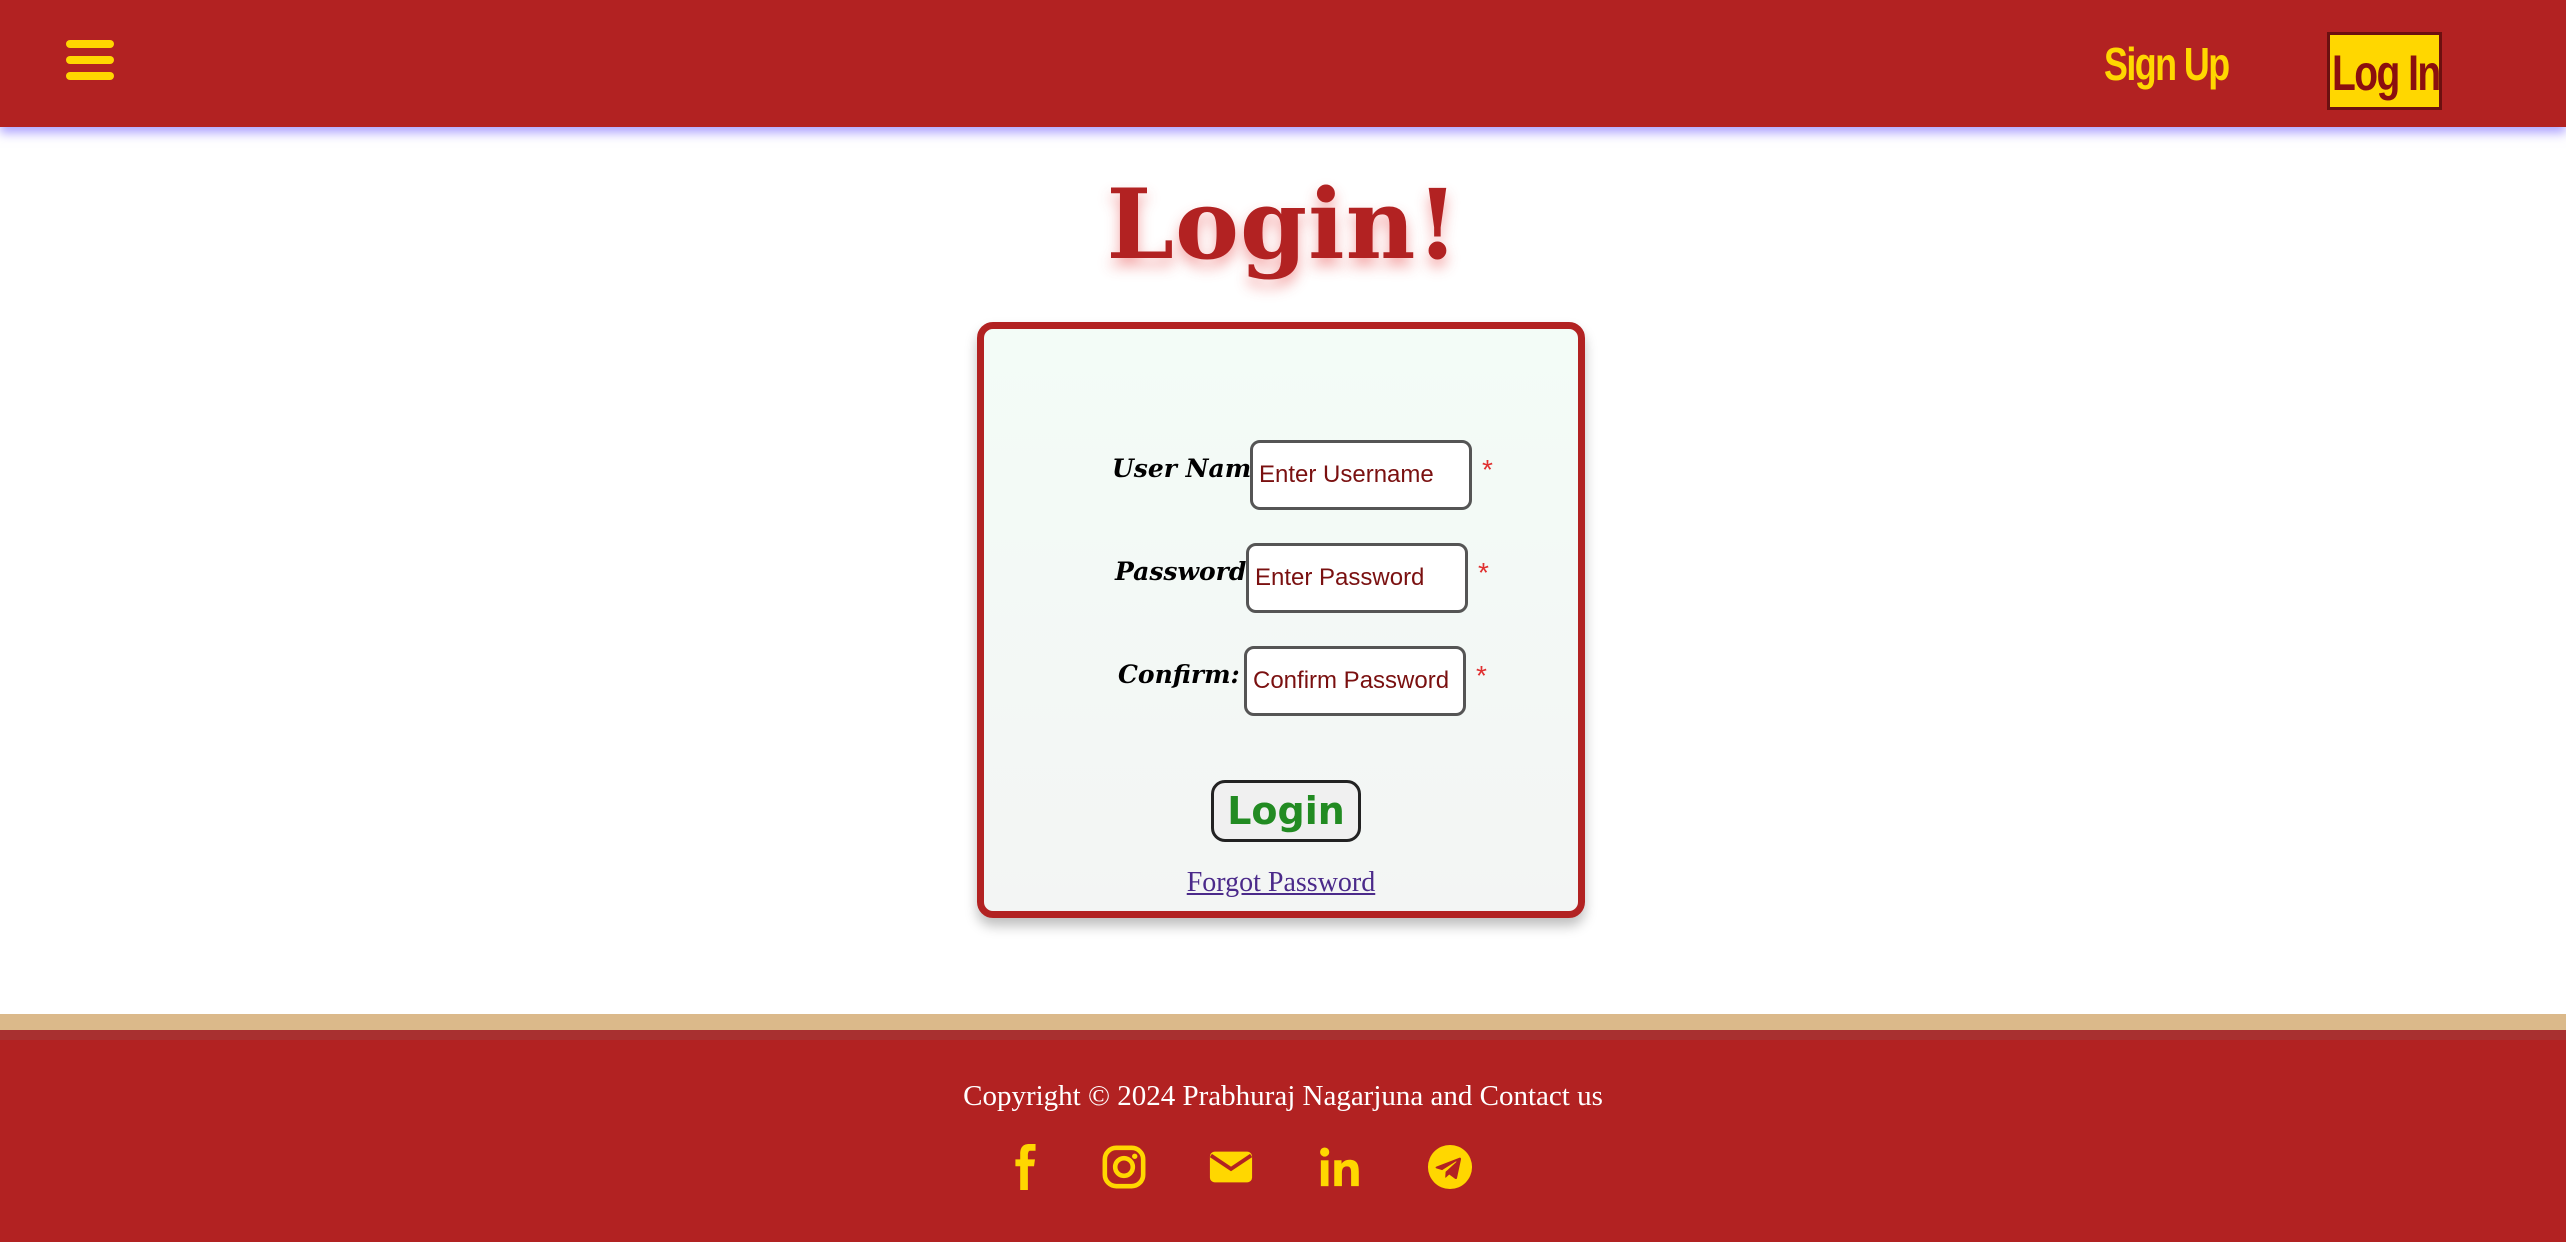 Image resolution: width=2566 pixels, height=1255 pixels. Describe the element at coordinates (1283, 224) in the screenshot. I see `page-title: Login!` at that location.